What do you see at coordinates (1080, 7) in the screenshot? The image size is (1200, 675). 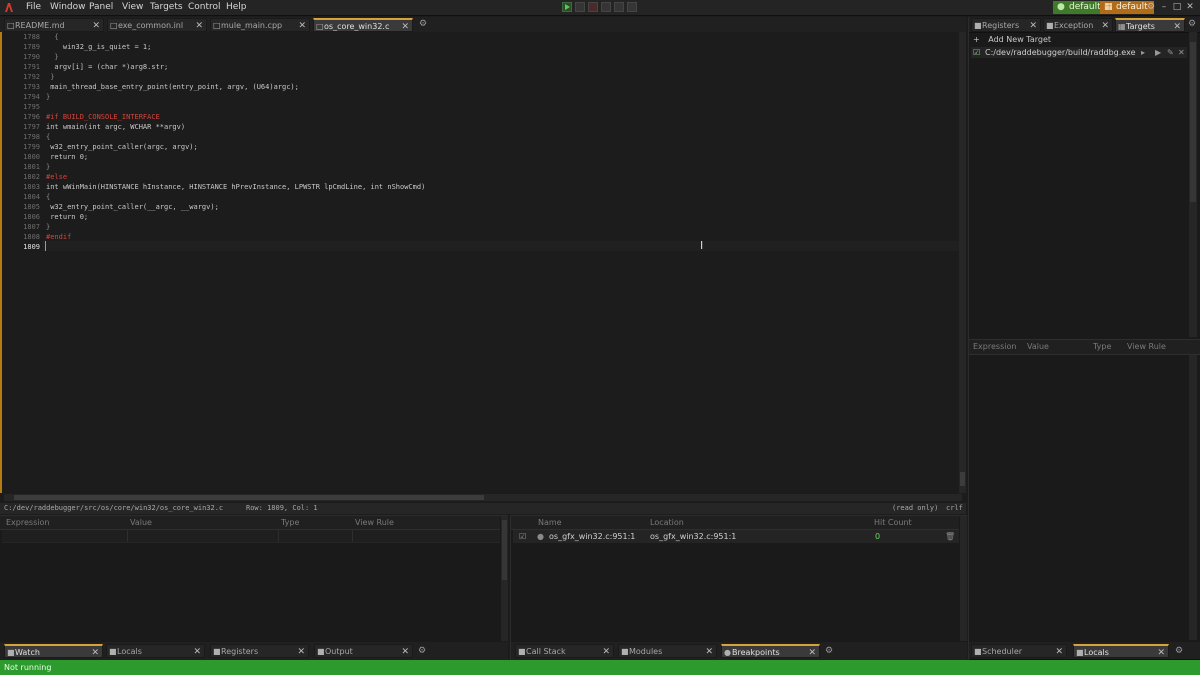 I see `user-button: ● default` at bounding box center [1080, 7].